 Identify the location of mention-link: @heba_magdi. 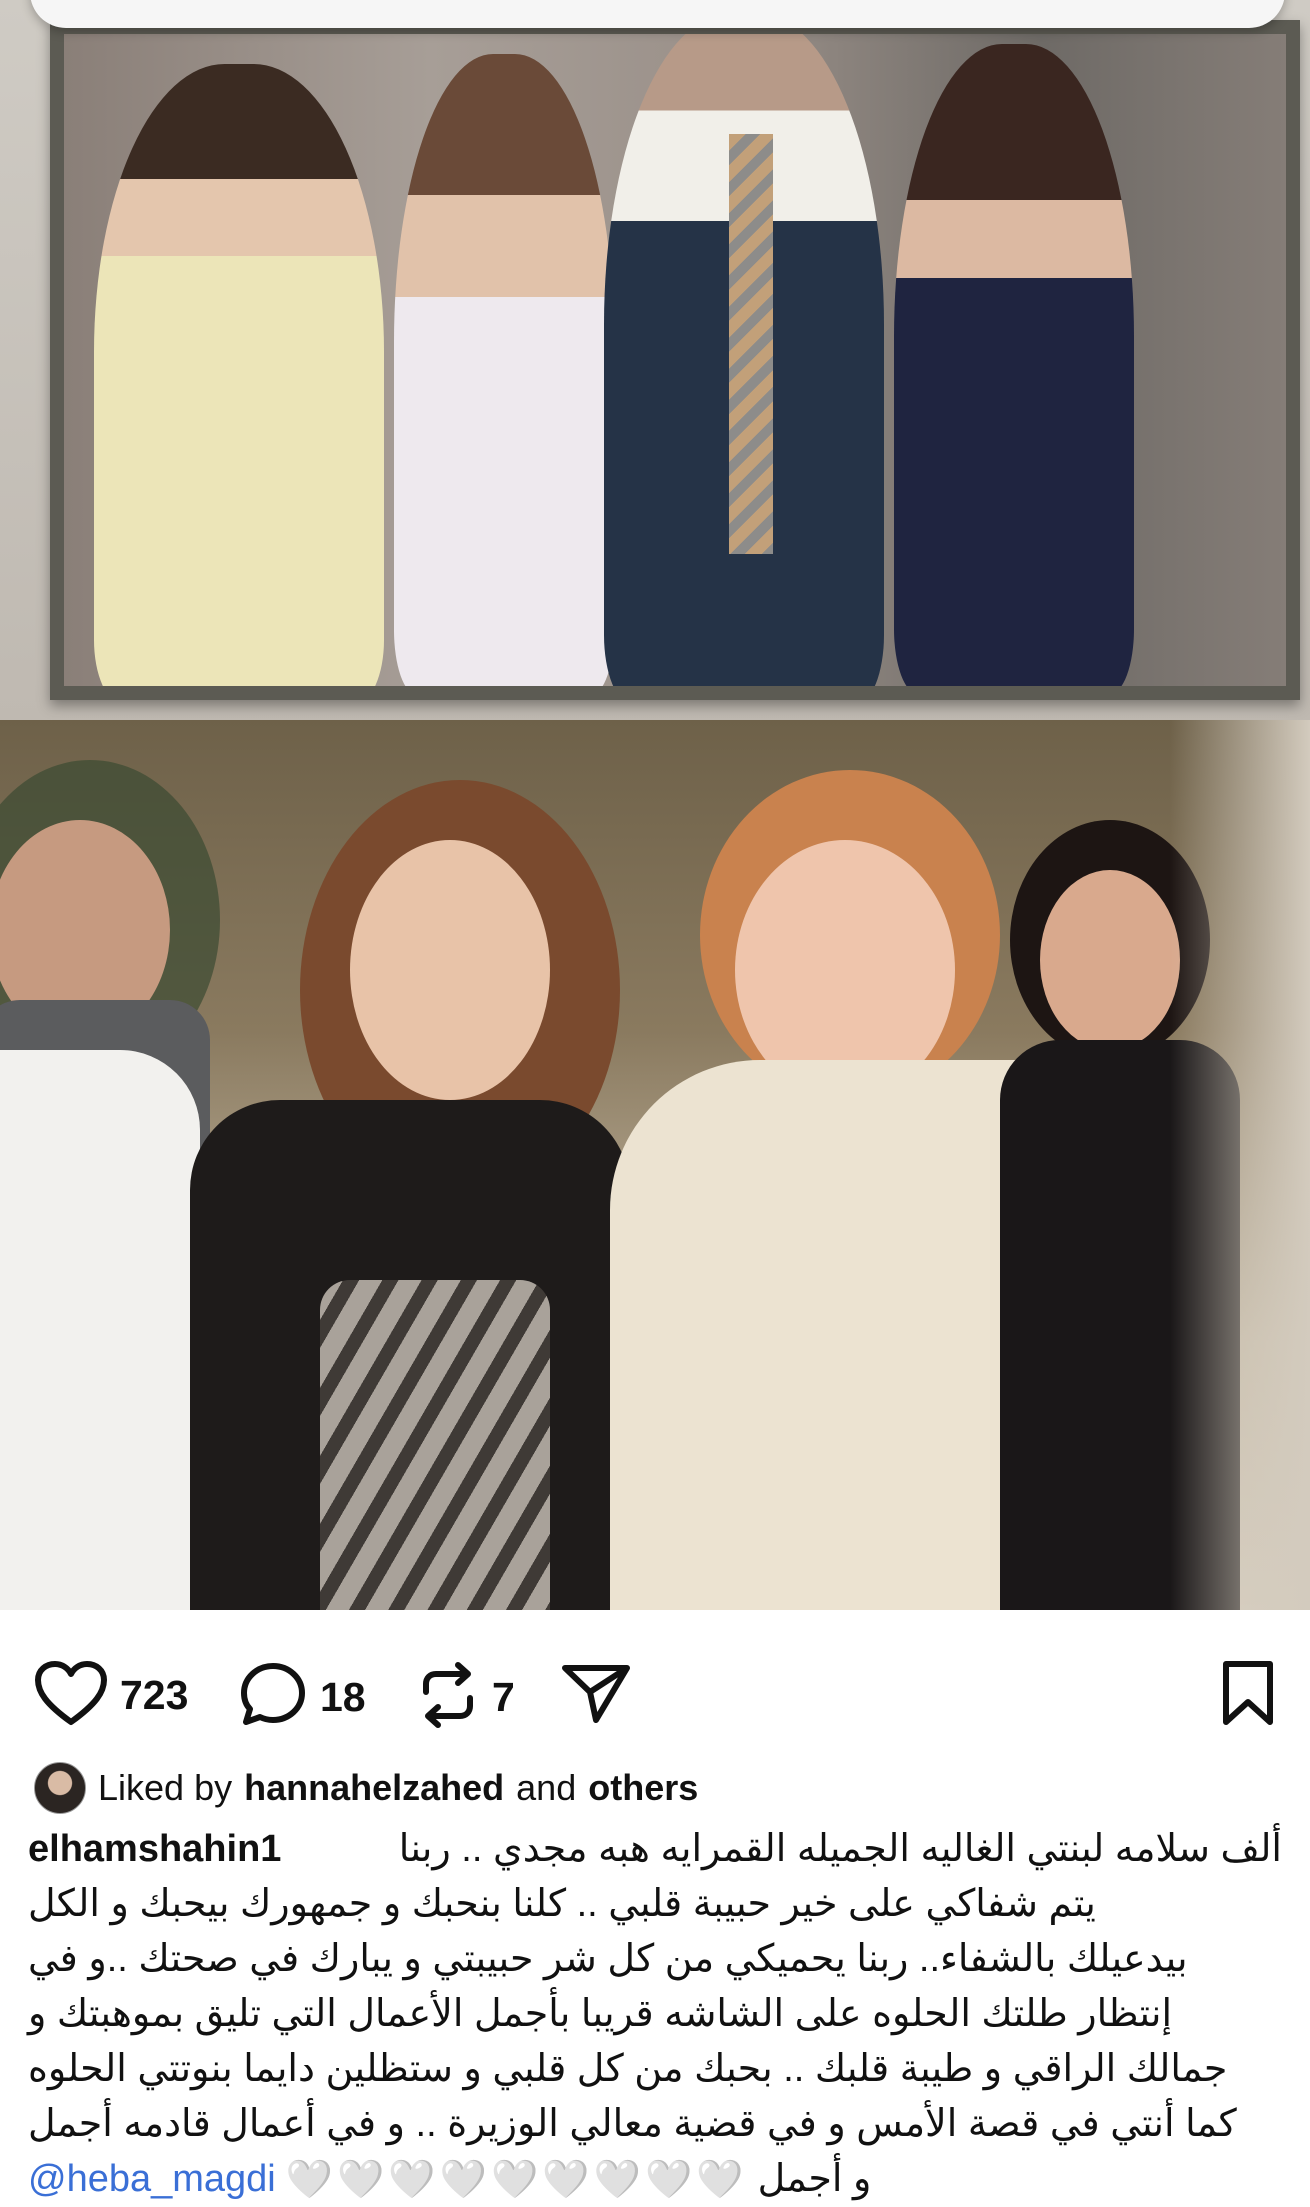
(152, 2179).